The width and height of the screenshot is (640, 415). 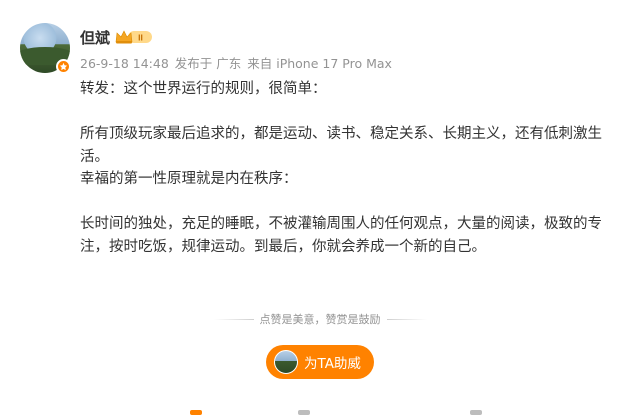 What do you see at coordinates (63, 66) in the screenshot?
I see `verified-badge-icon` at bounding box center [63, 66].